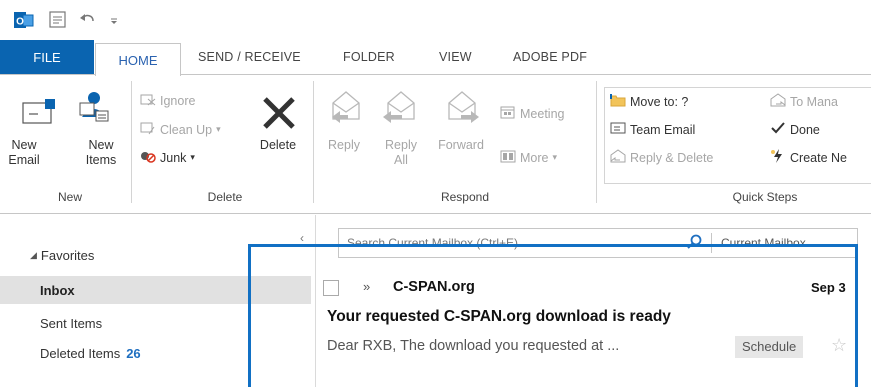  I want to click on reply-icon, so click(346, 106).